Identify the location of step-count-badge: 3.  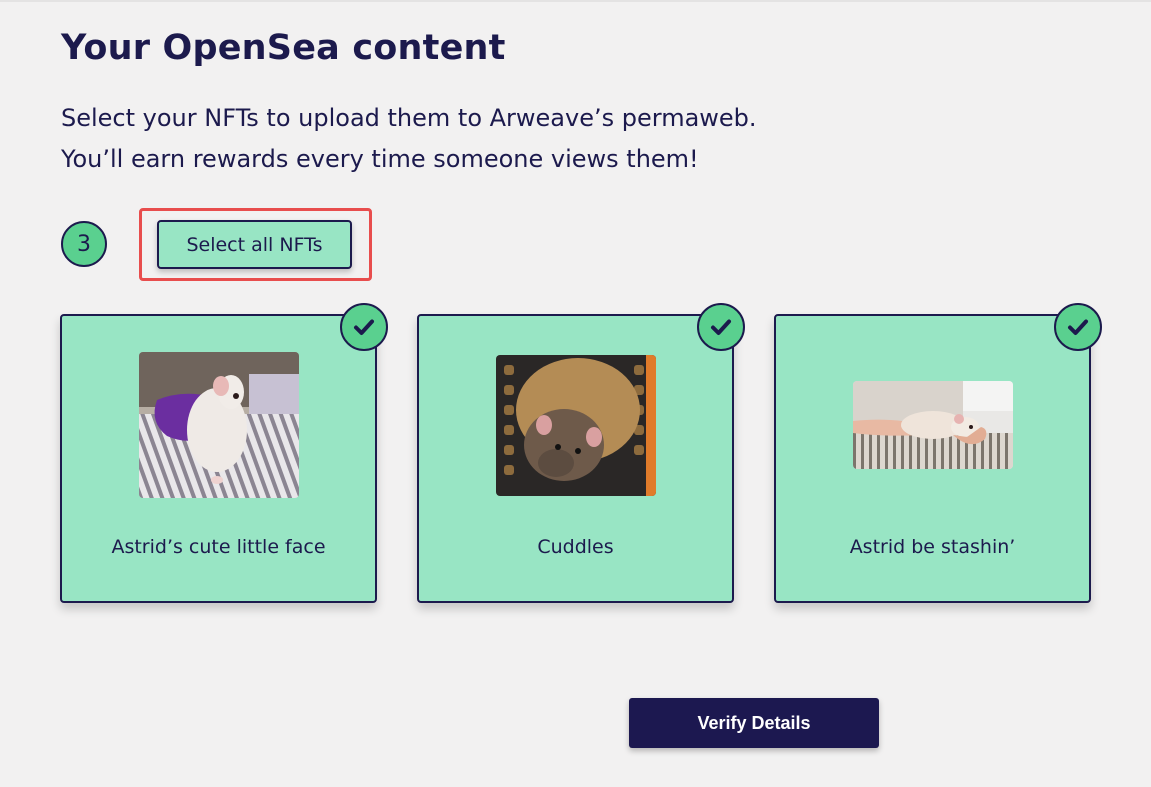
(84, 244).